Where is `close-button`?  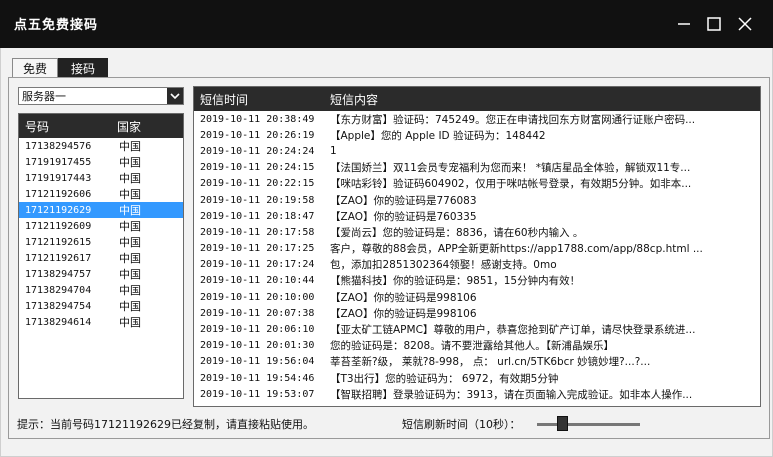 close-button is located at coordinates (745, 24).